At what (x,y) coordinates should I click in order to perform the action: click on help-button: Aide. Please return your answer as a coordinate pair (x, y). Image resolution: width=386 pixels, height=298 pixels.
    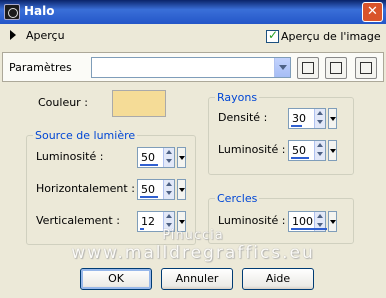
    Looking at the image, I should click on (278, 279).